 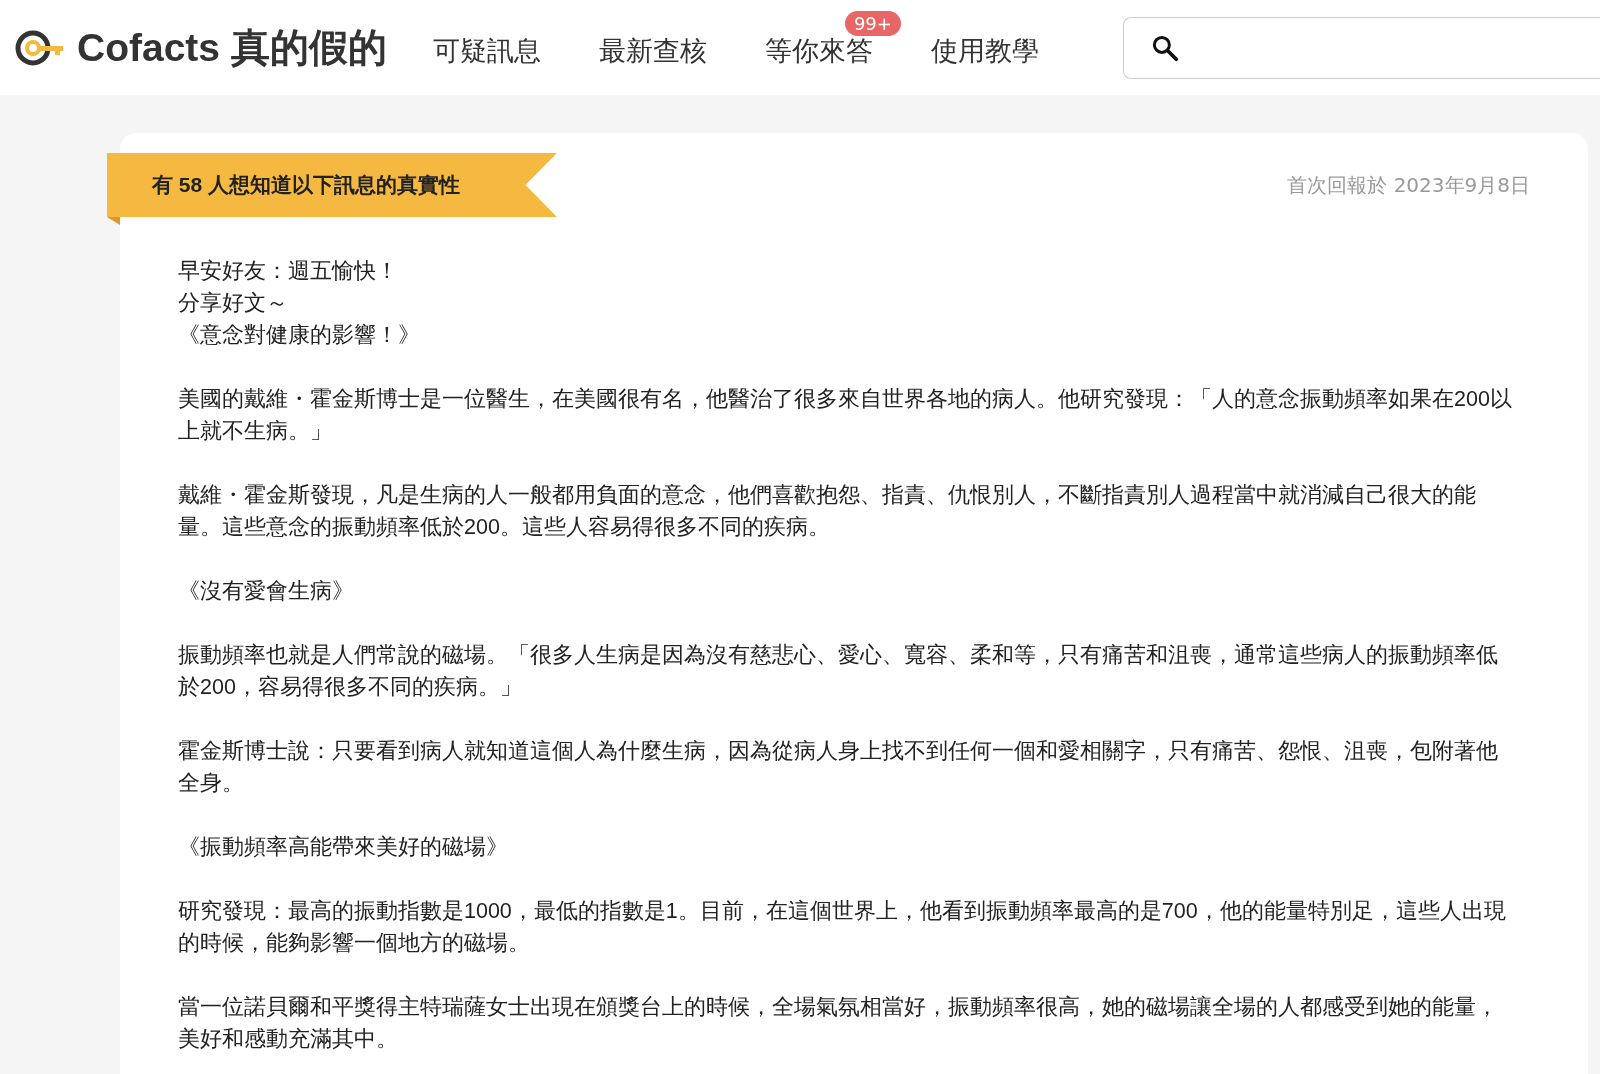 What do you see at coordinates (343, 847) in the screenshot?
I see `article-paragraph: 《振動頻率高能帶來美好的磁場》` at bounding box center [343, 847].